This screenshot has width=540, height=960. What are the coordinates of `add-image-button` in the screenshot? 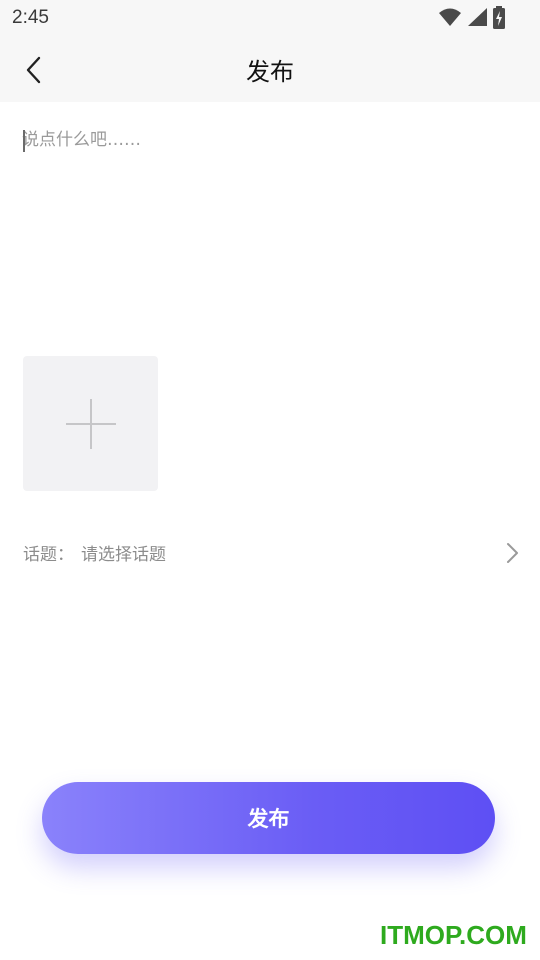 It's located at (90, 423).